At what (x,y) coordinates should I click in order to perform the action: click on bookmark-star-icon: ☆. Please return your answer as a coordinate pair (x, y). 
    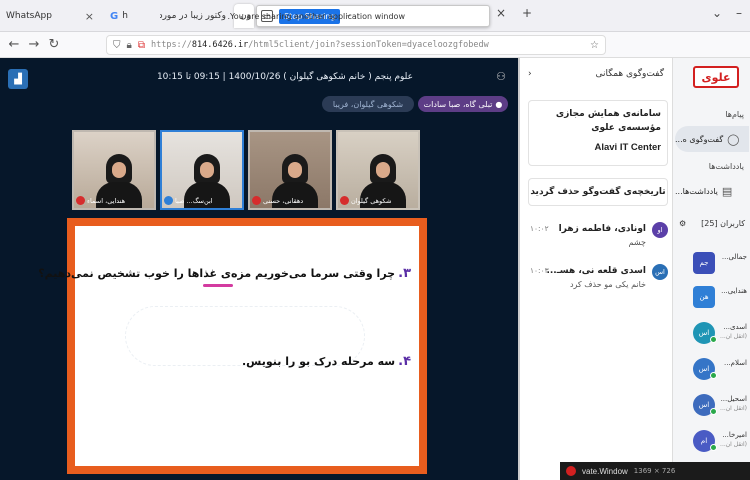
    Looking at the image, I should click on (594, 45).